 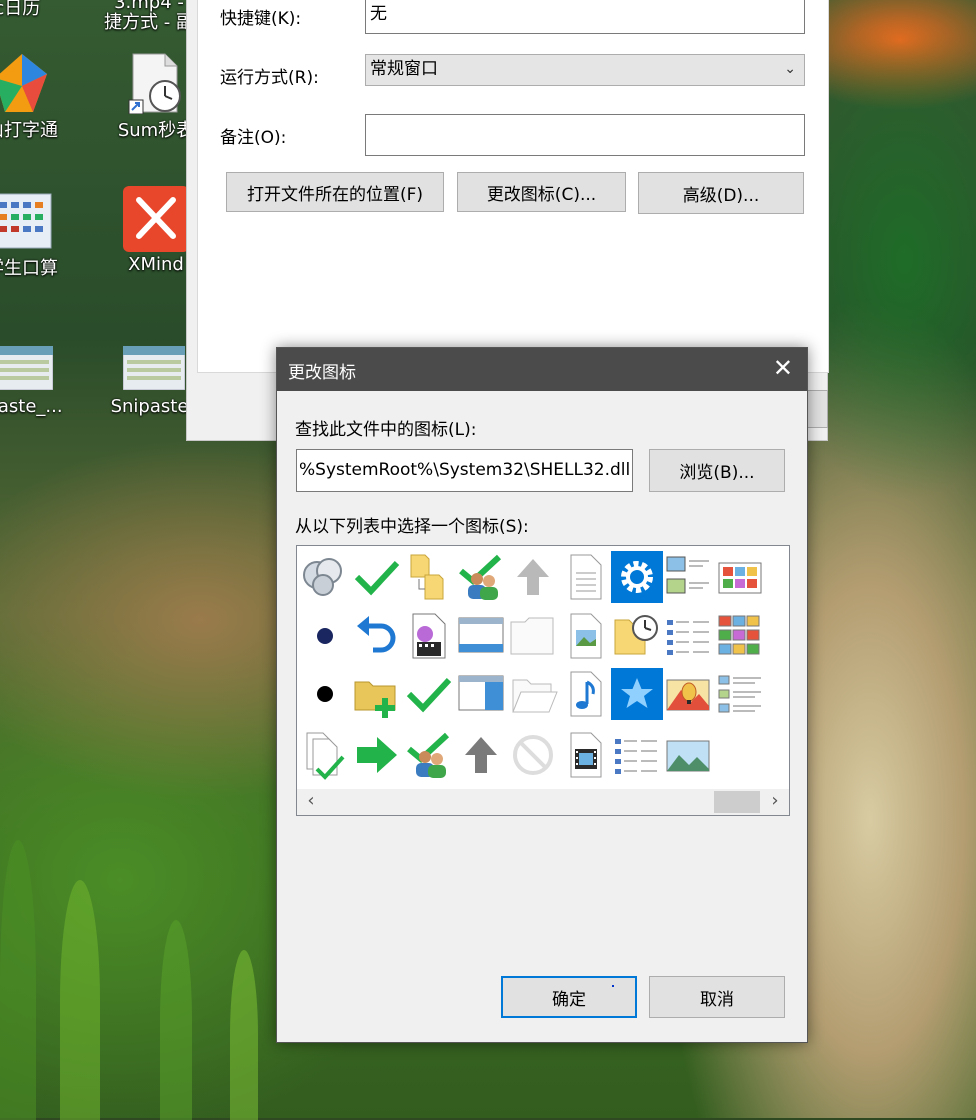 What do you see at coordinates (543, 802) in the screenshot?
I see `icon-list-scrollbar: ‹ ›` at bounding box center [543, 802].